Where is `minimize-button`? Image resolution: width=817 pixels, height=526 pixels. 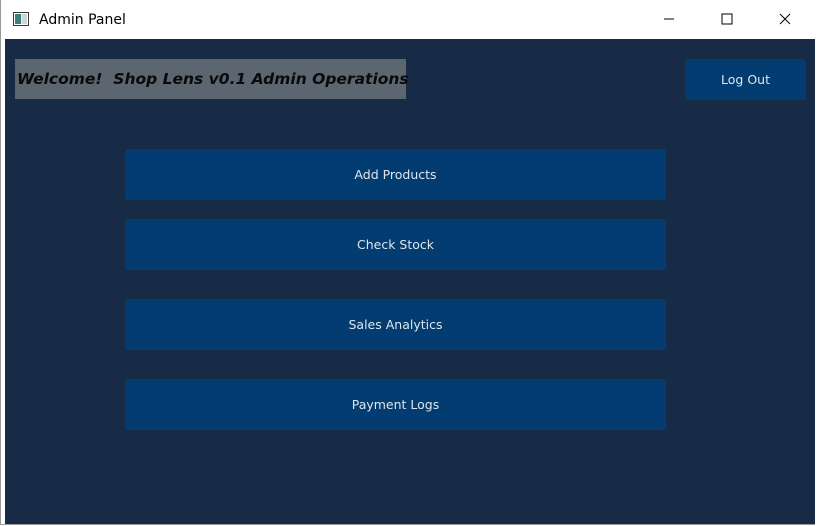 minimize-button is located at coordinates (669, 19).